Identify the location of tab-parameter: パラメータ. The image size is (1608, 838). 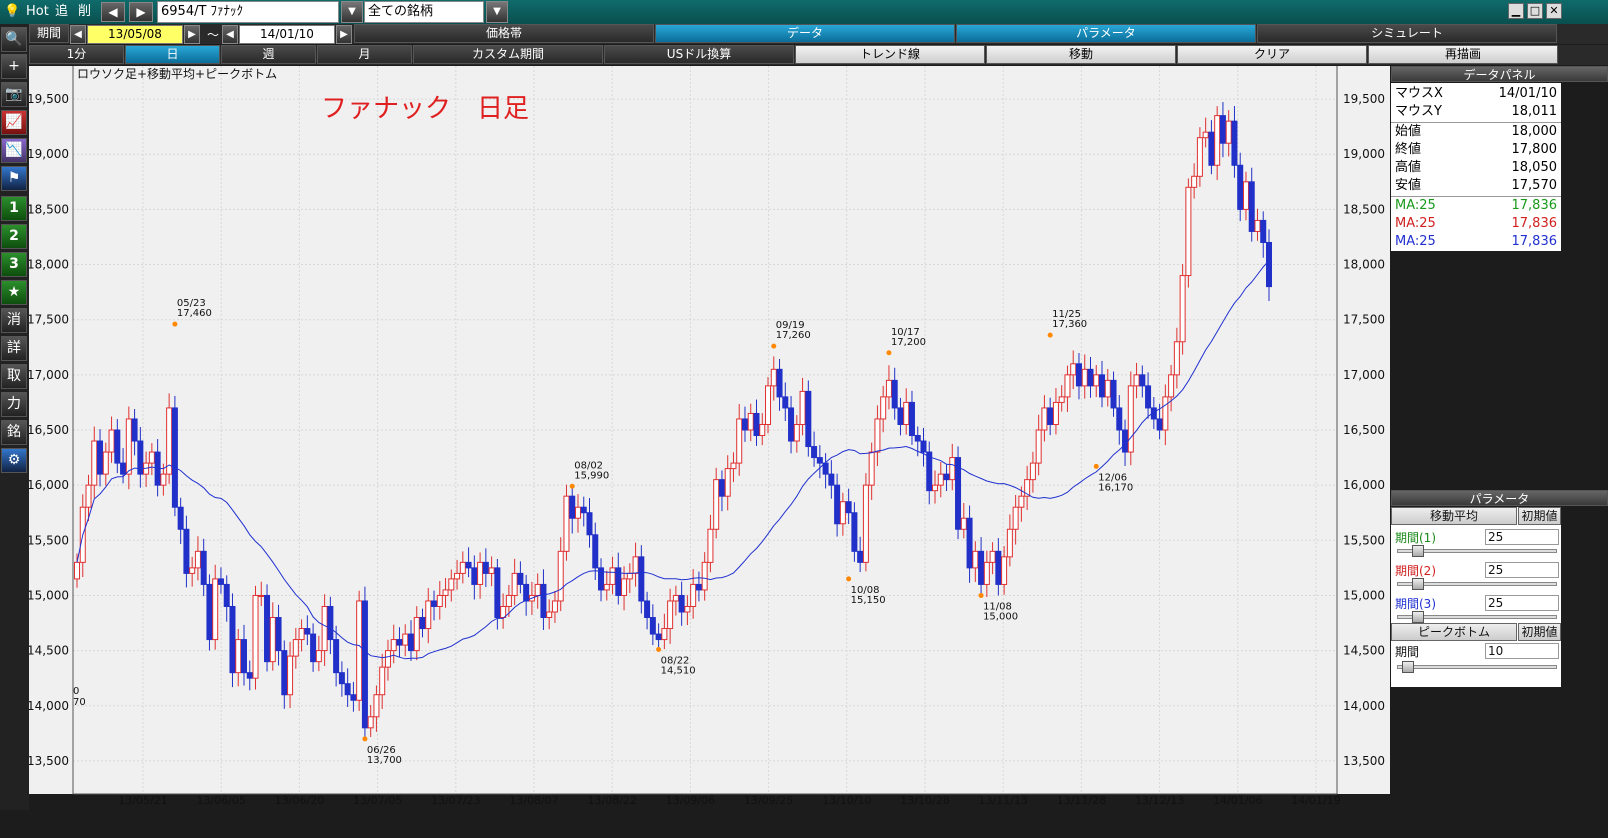
(1106, 33).